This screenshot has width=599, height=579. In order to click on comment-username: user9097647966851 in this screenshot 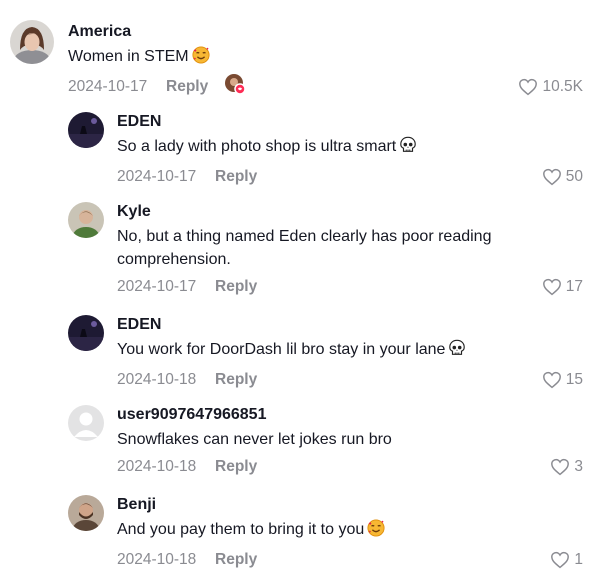, I will do `click(358, 415)`.